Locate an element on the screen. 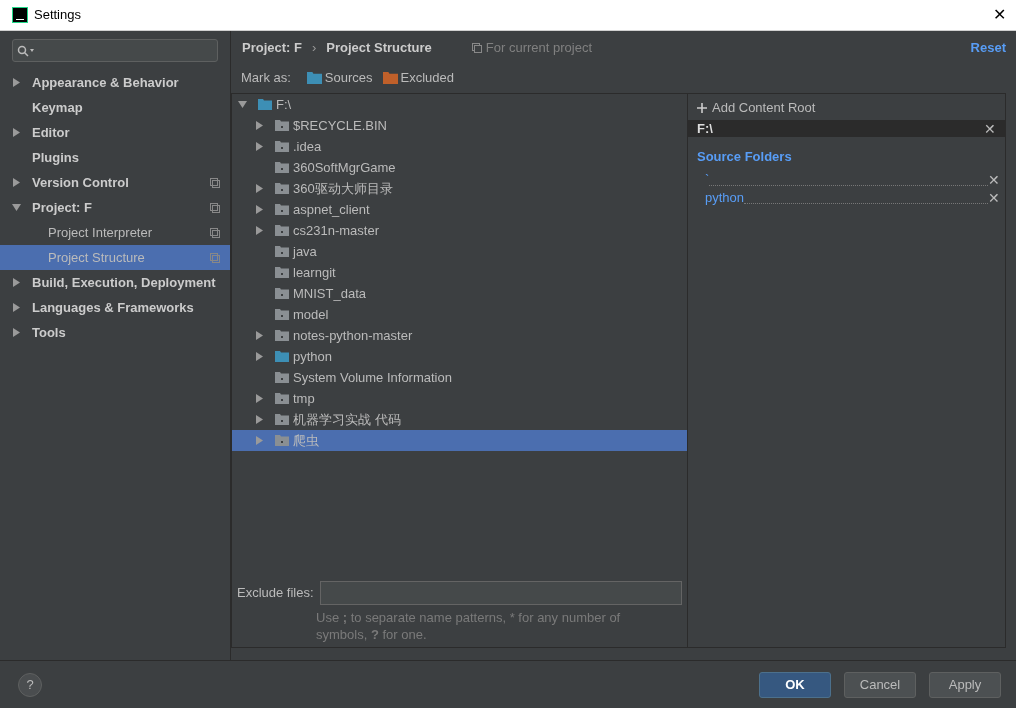  breadcrumb-item: Project Structure is located at coordinates (379, 48).